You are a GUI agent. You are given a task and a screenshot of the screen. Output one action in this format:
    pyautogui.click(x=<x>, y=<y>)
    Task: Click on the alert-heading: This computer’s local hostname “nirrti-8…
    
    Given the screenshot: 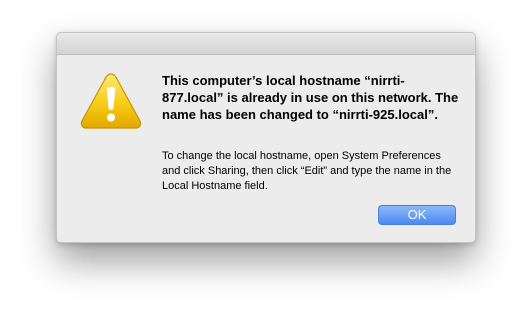 What is the action you would take?
    pyautogui.click(x=310, y=97)
    